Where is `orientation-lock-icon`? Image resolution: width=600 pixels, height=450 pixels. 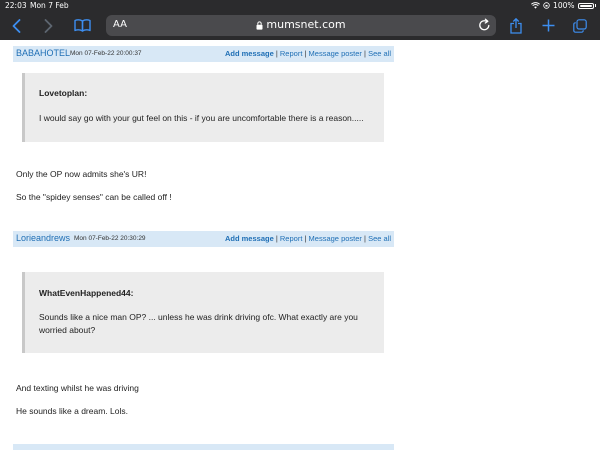
orientation-lock-icon is located at coordinates (546, 5).